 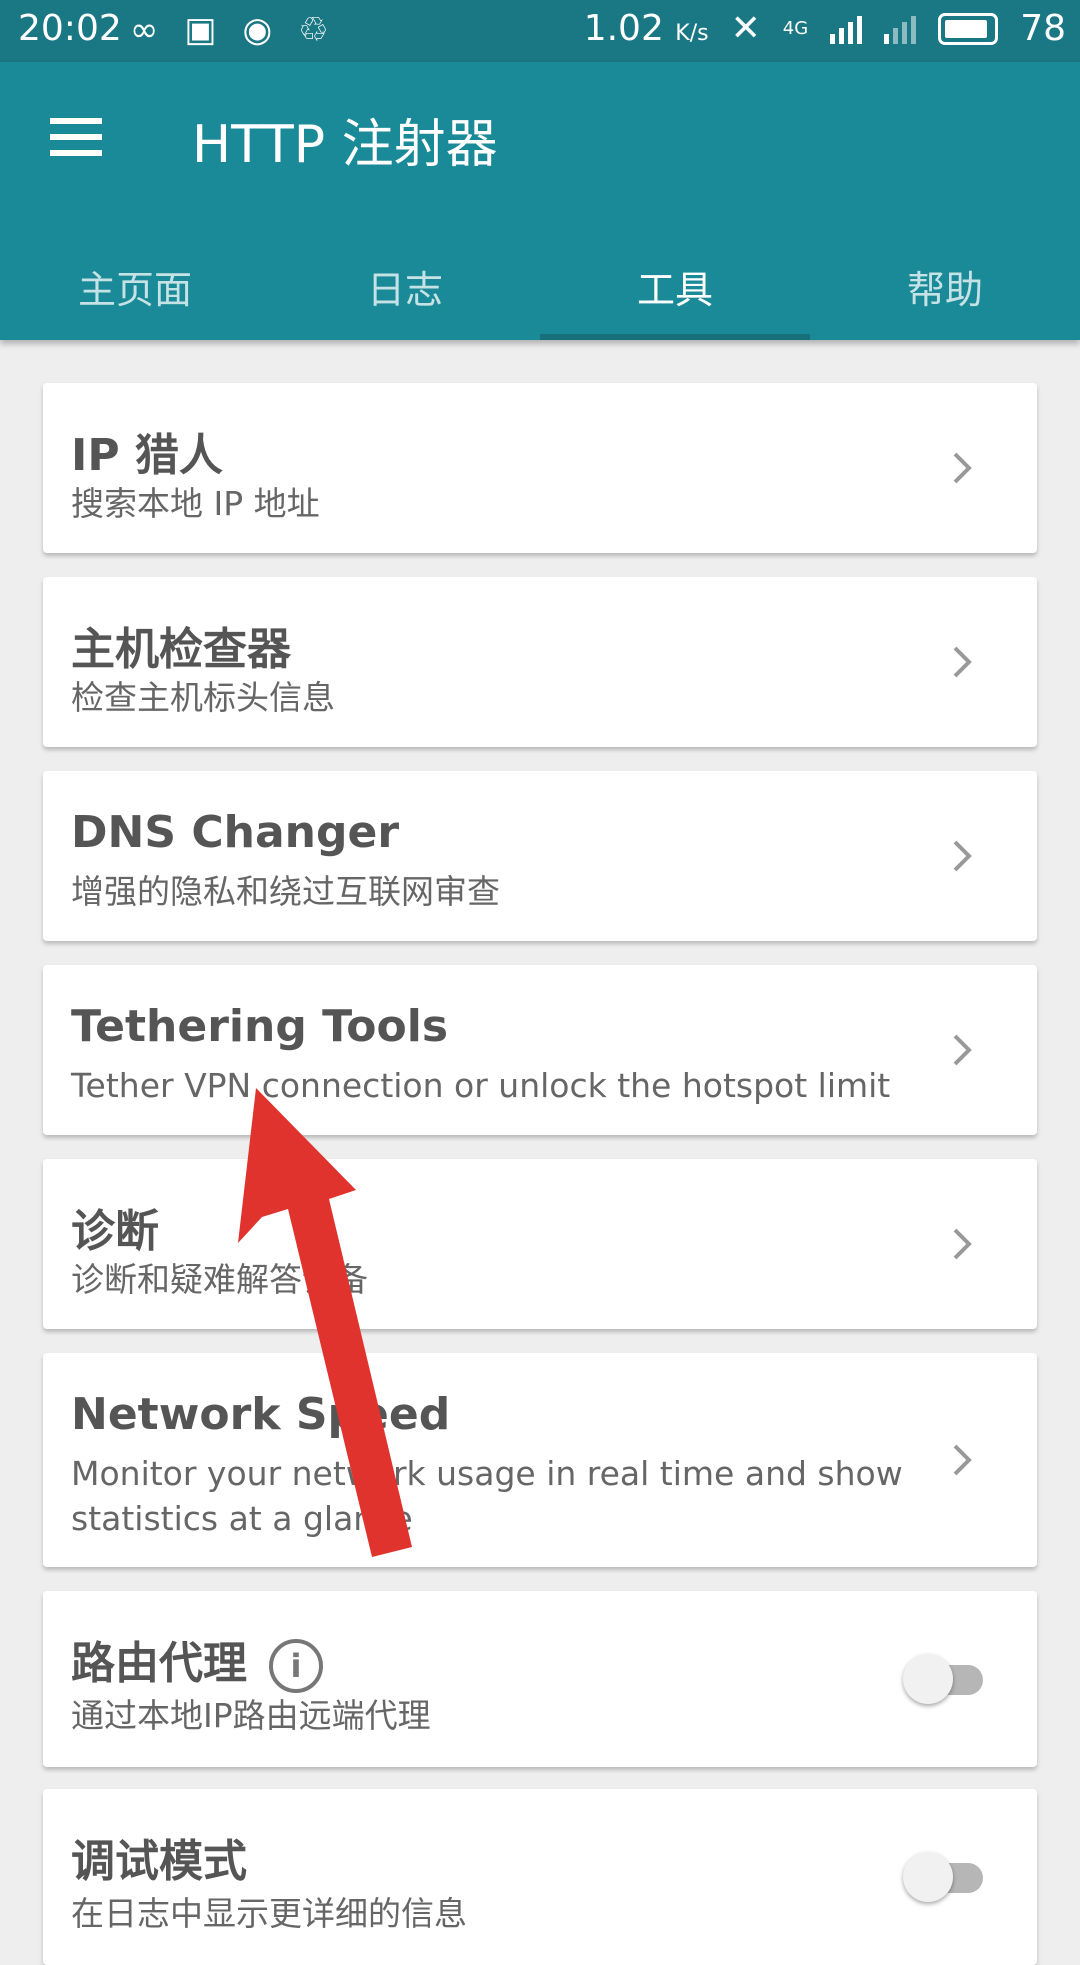 I want to click on route-proxy-toggle, so click(x=945, y=1679).